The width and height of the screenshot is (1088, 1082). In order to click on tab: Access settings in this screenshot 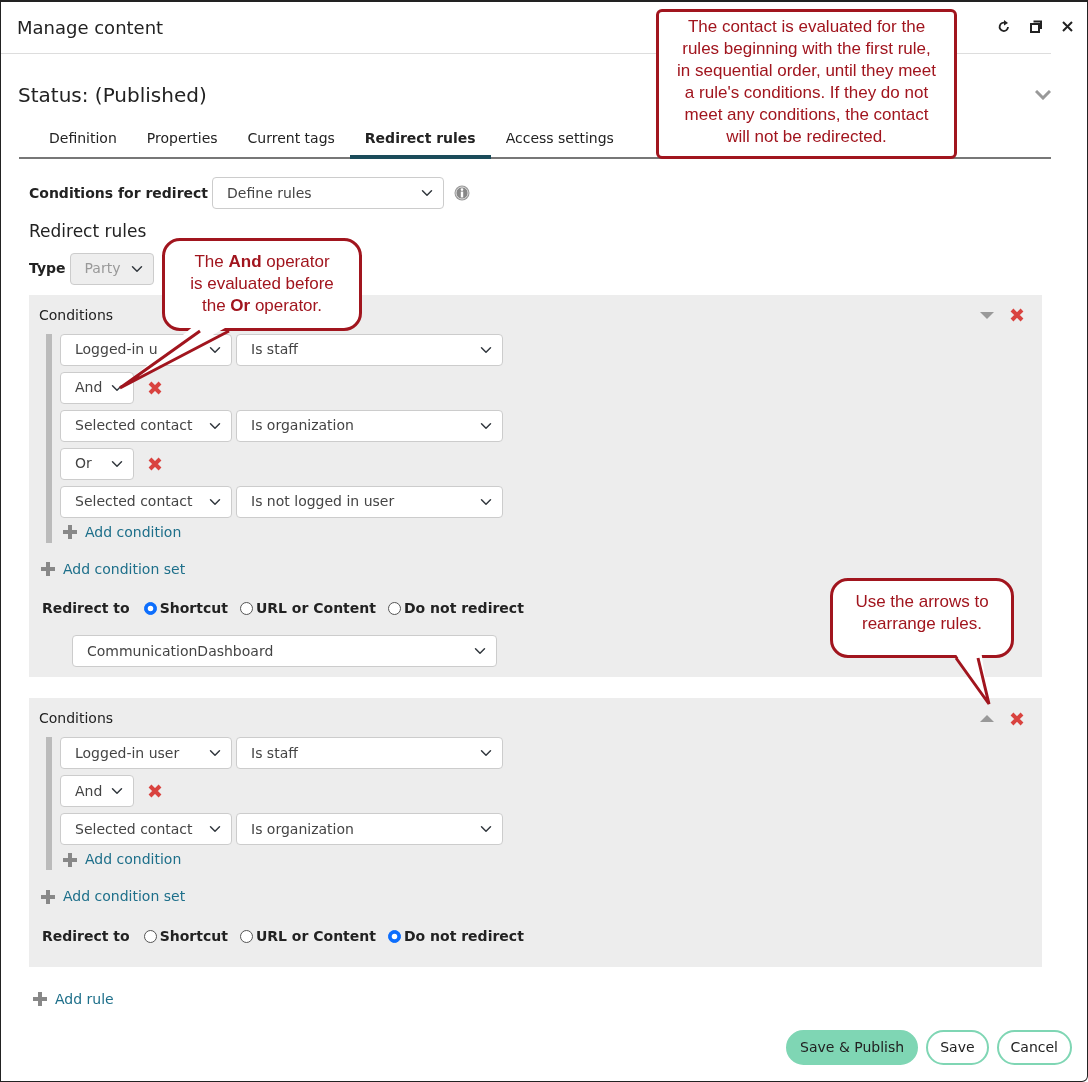, I will do `click(559, 140)`.